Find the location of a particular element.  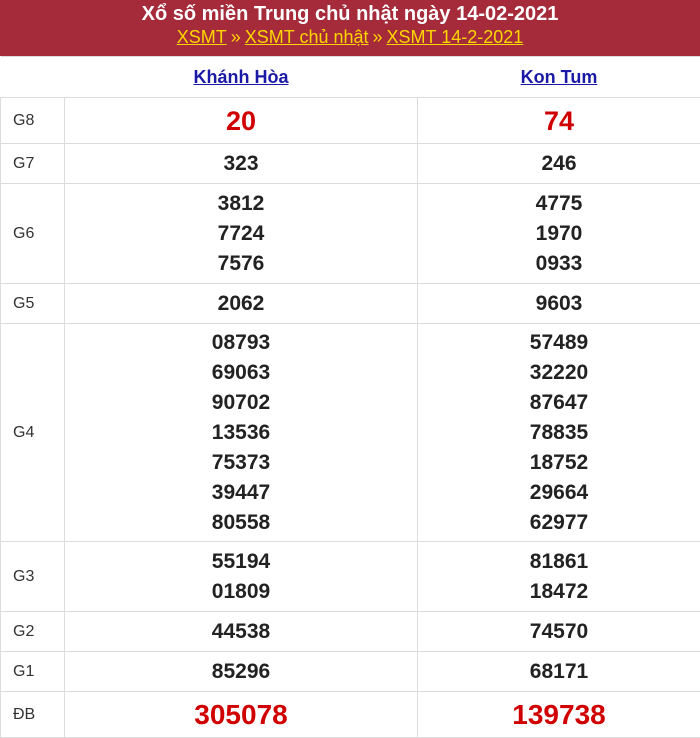

prize-number: 74570 is located at coordinates (559, 632).